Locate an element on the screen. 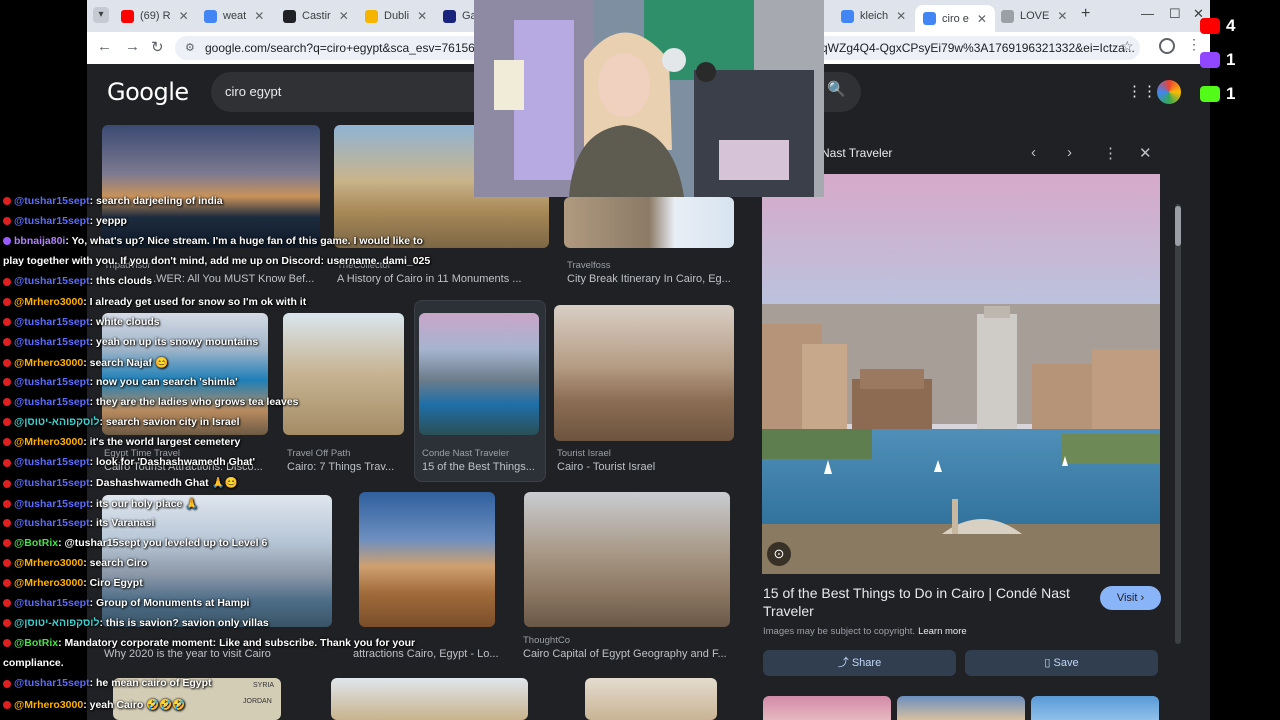 This screenshot has height=720, width=1280. back-icon: ← is located at coordinates (104, 46).